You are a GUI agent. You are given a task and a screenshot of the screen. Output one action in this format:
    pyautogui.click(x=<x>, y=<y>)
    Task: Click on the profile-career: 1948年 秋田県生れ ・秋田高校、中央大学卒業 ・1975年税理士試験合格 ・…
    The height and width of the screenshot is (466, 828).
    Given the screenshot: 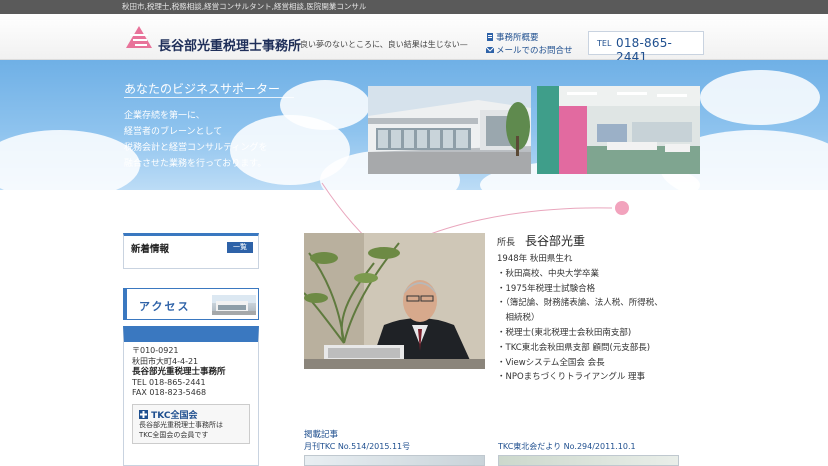 What is the action you would take?
    pyautogui.click(x=607, y=318)
    